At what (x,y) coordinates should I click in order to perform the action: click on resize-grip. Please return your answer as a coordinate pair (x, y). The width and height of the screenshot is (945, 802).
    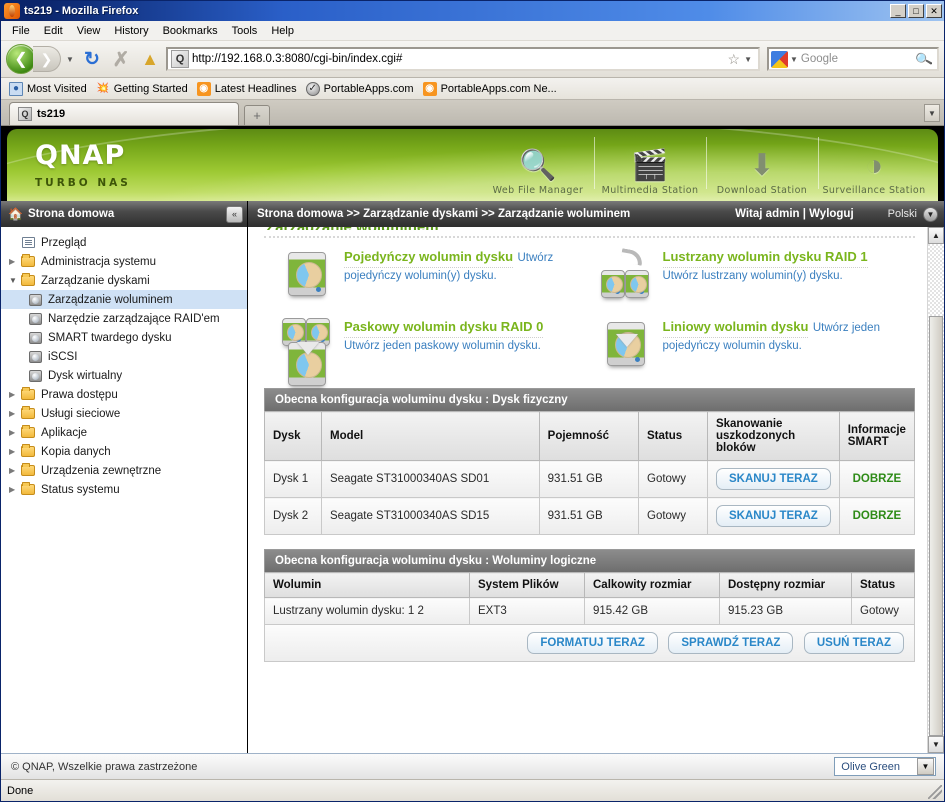
    Looking at the image, I should click on (935, 792).